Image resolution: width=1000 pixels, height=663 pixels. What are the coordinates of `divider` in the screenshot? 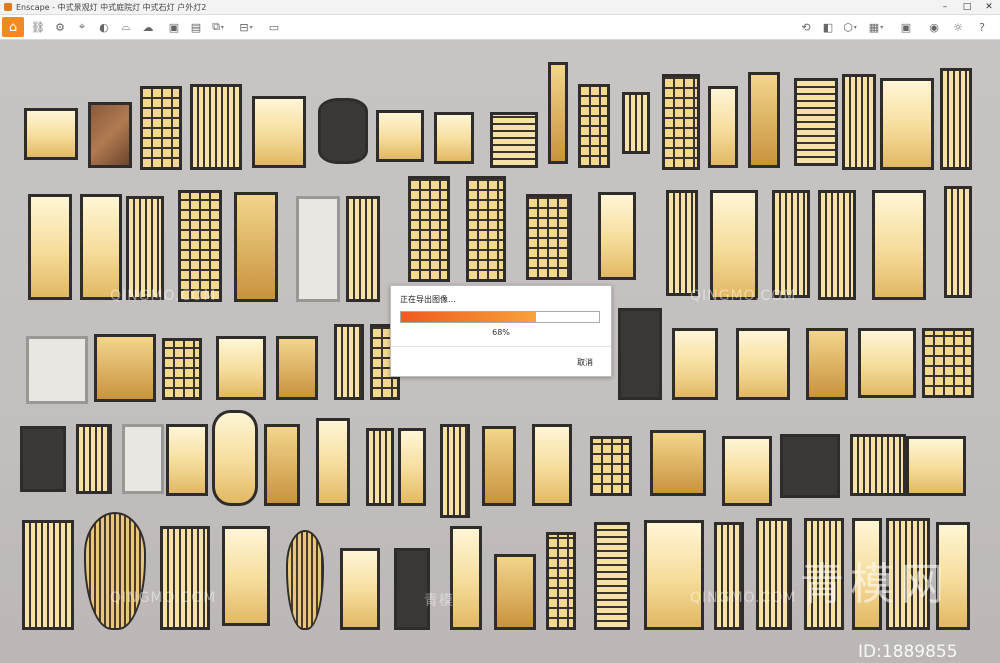 It's located at (501, 346).